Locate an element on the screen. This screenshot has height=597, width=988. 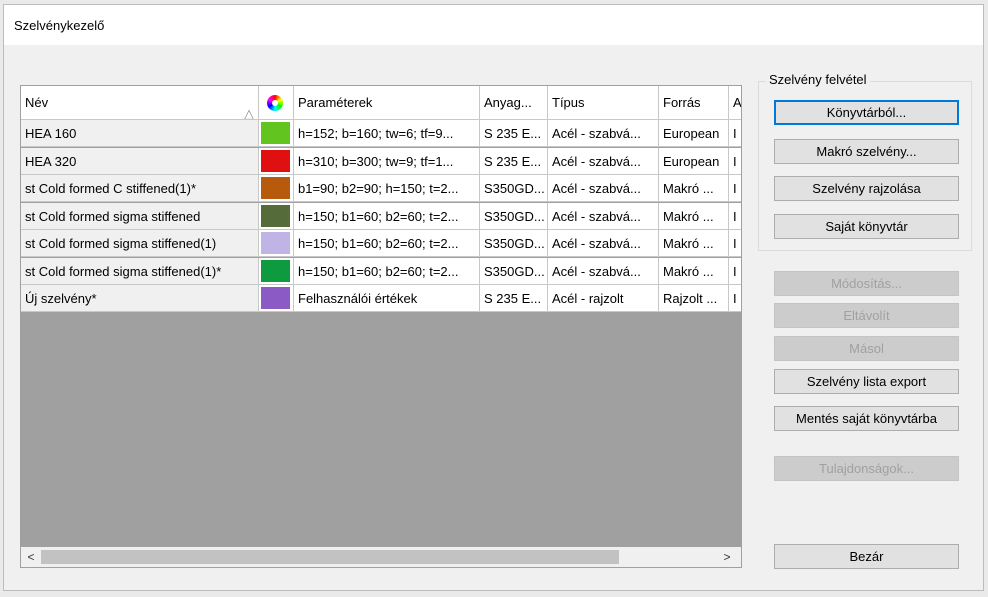
cell-name: HEA 320 is located at coordinates (140, 161).